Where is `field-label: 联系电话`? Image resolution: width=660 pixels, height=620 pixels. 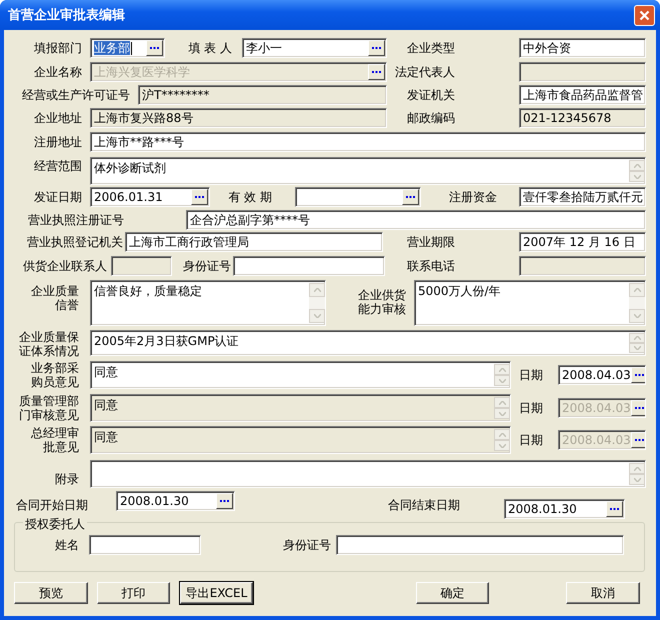
field-label: 联系电话 is located at coordinates (430, 266).